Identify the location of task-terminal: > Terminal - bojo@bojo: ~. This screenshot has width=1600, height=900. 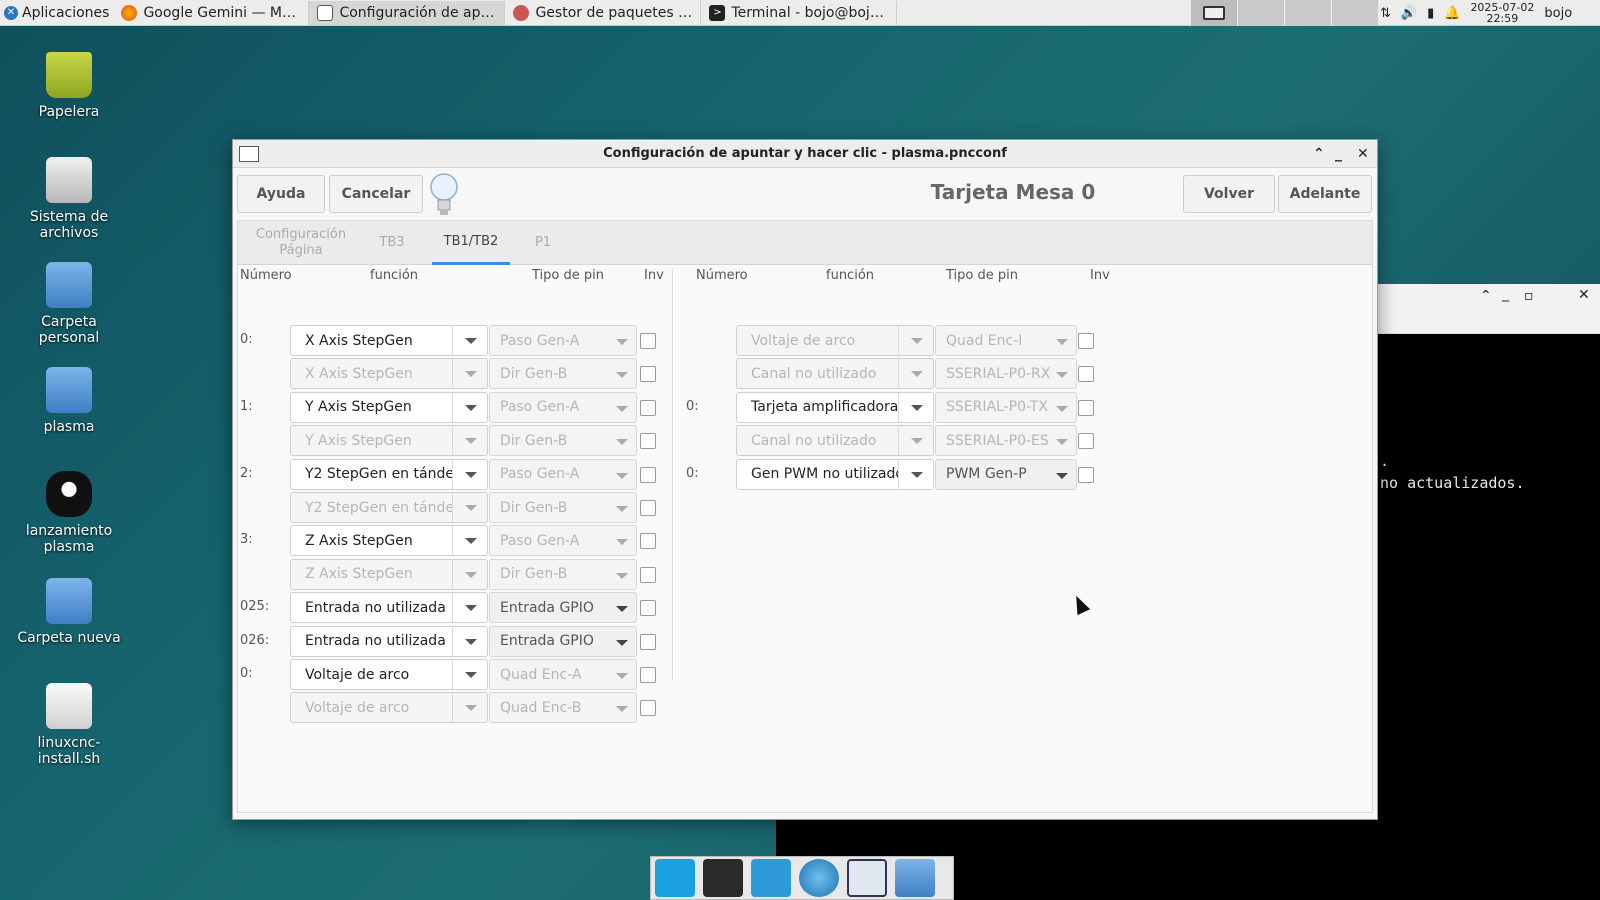
(799, 12).